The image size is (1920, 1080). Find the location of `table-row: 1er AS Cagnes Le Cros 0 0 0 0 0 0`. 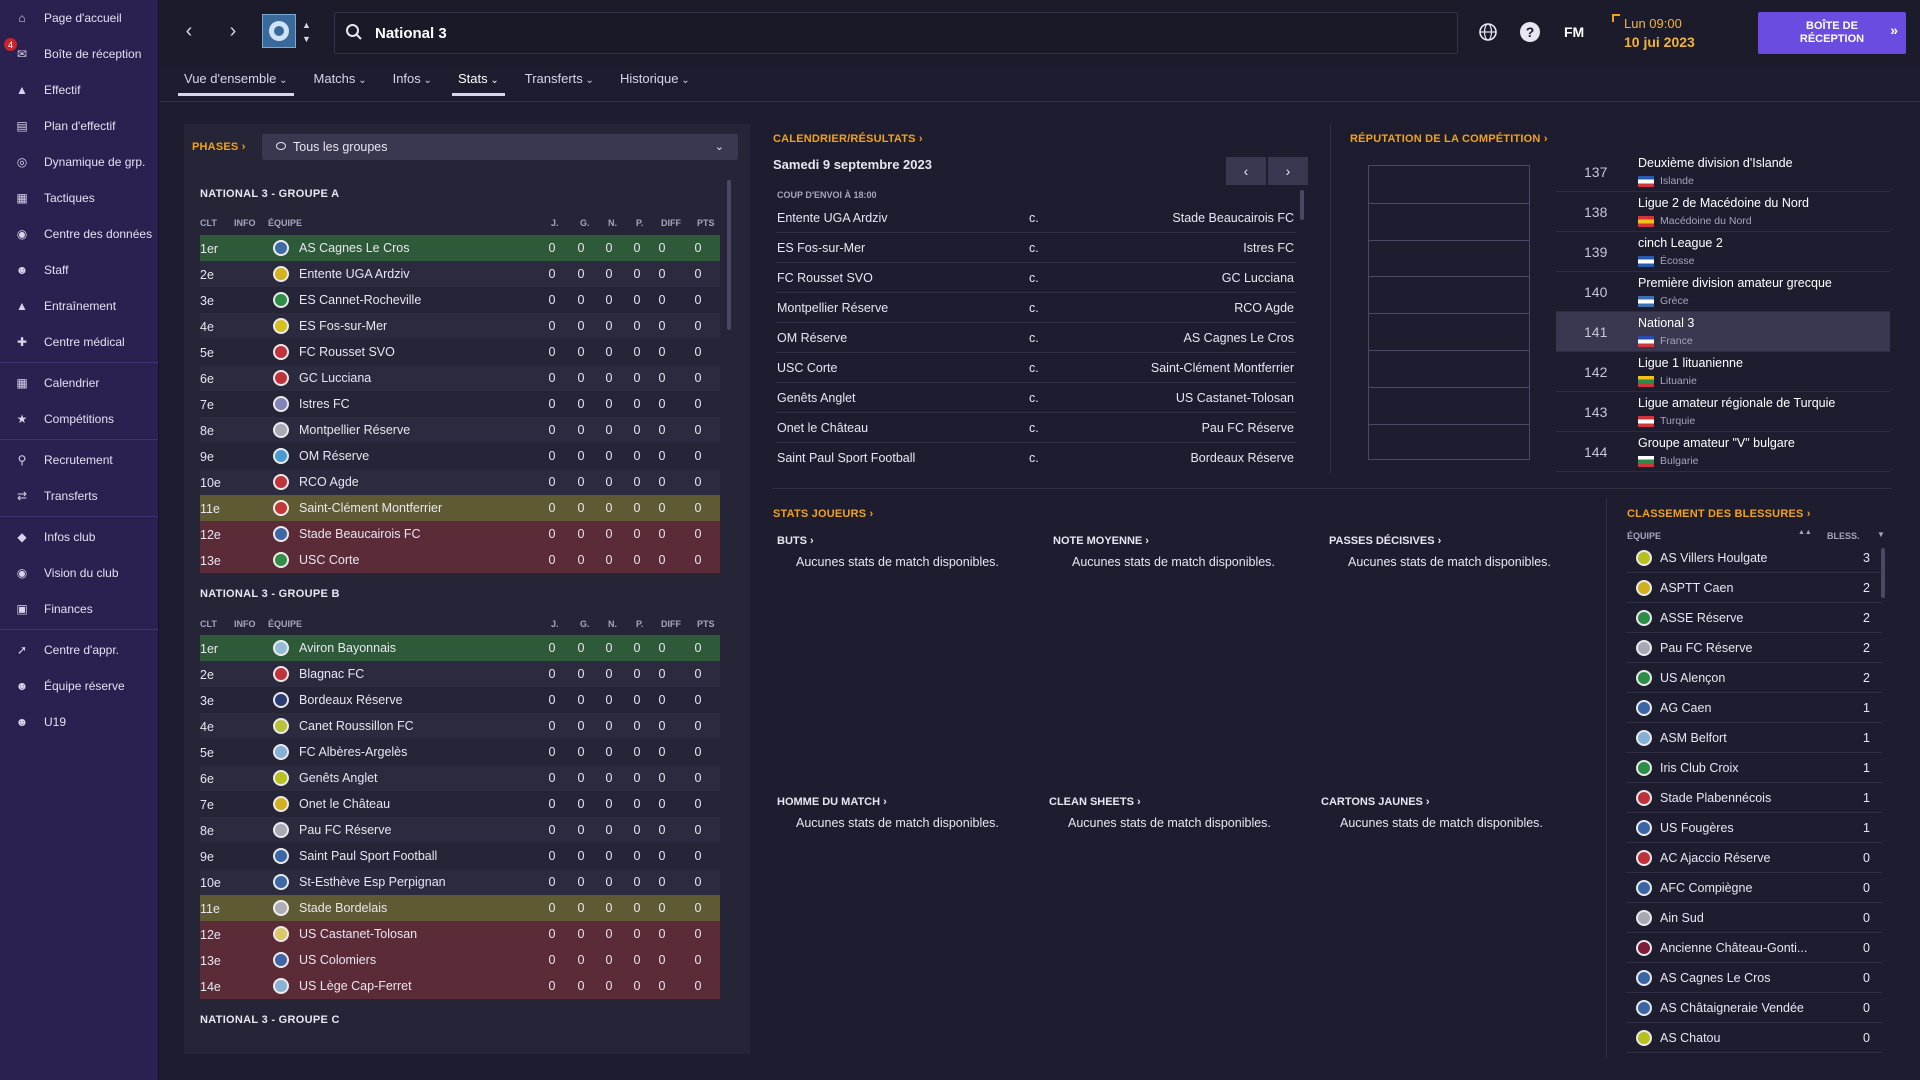

table-row: 1er AS Cagnes Le Cros 0 0 0 0 0 0 is located at coordinates (460, 248).